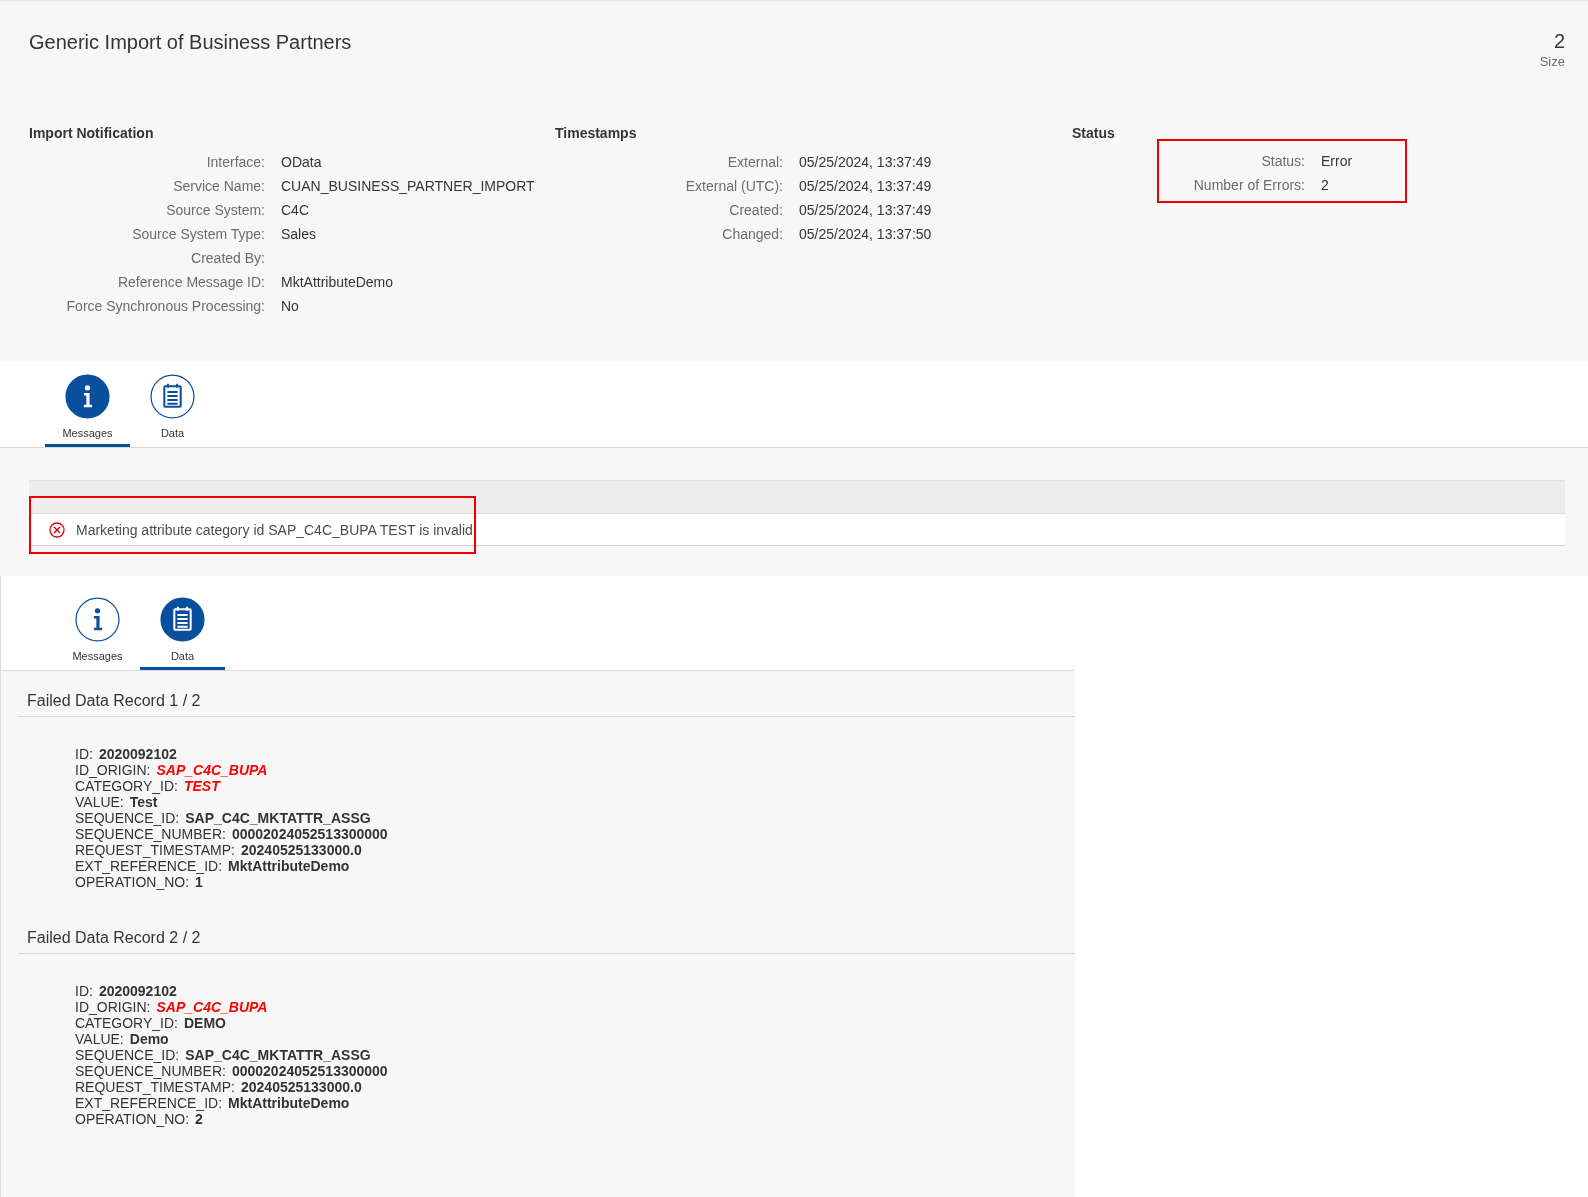 The image size is (1588, 1197). What do you see at coordinates (1325, 185) in the screenshot?
I see `field-value: 2` at bounding box center [1325, 185].